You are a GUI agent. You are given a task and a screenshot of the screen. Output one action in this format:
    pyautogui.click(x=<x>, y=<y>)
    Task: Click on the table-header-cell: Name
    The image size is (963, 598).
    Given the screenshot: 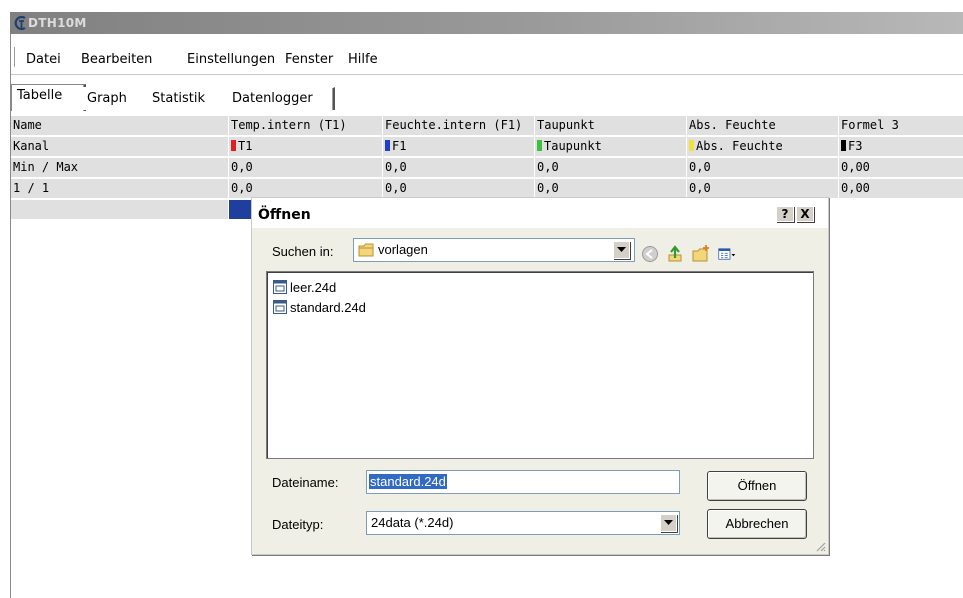 What is the action you would take?
    pyautogui.click(x=120, y=126)
    